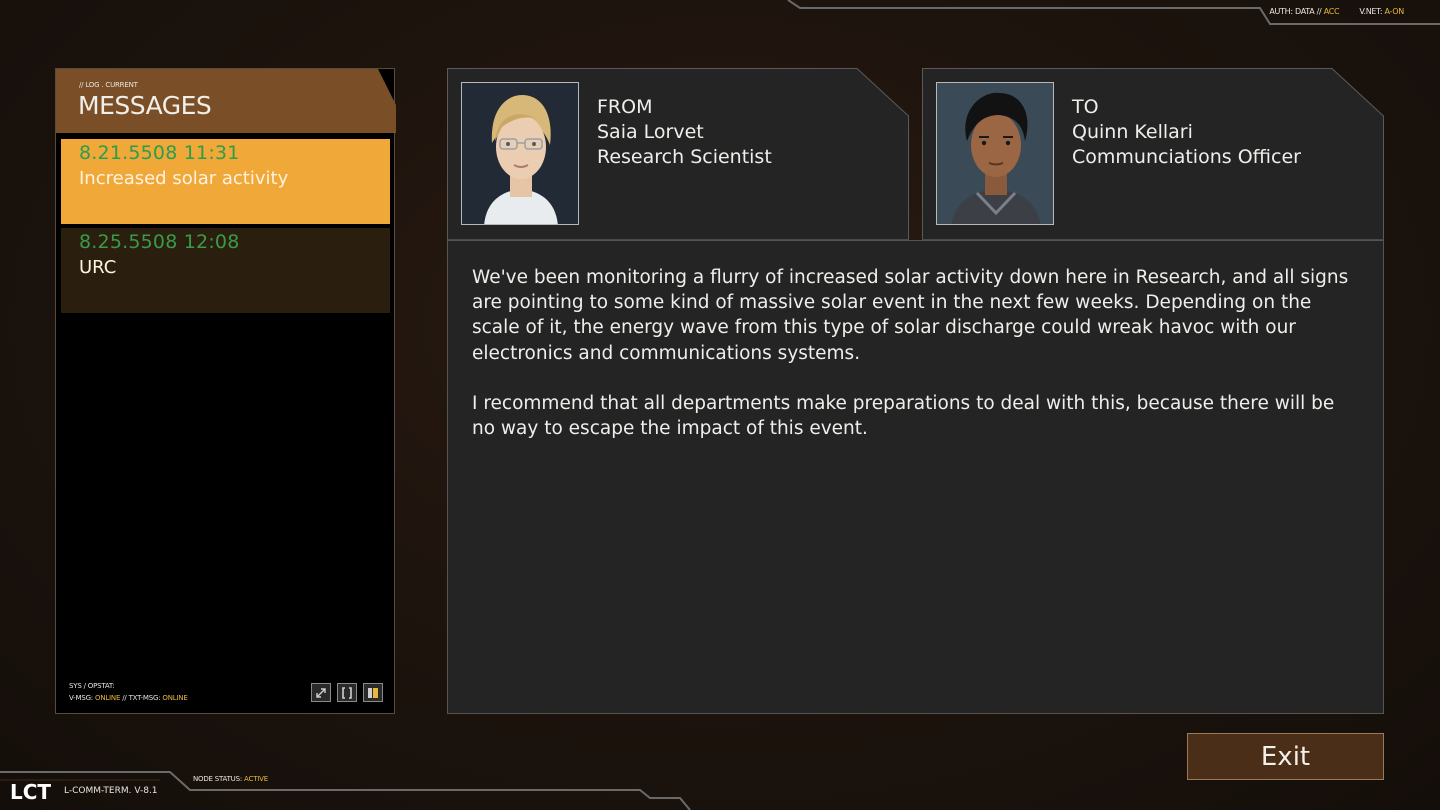 Image resolution: width=1440 pixels, height=810 pixels. What do you see at coordinates (159, 242) in the screenshot?
I see `message-date: 8.25.5508 12:08` at bounding box center [159, 242].